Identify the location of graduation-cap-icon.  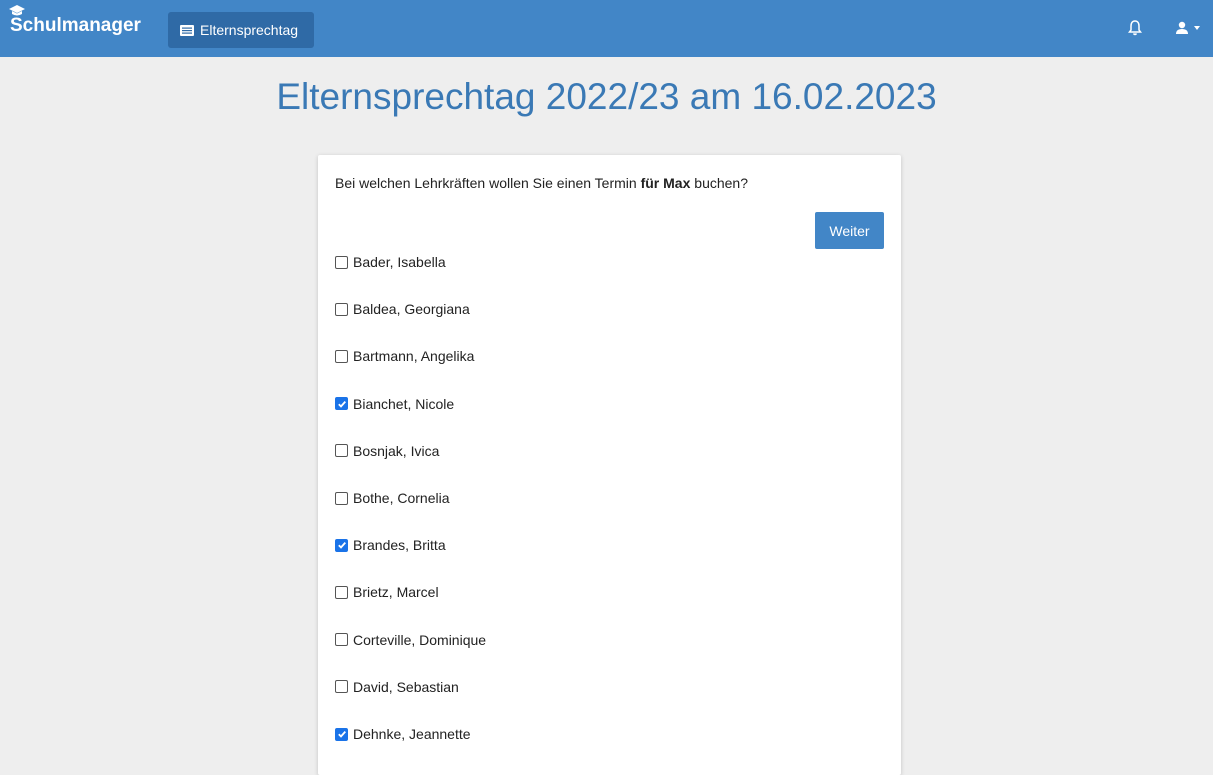
(17, 10).